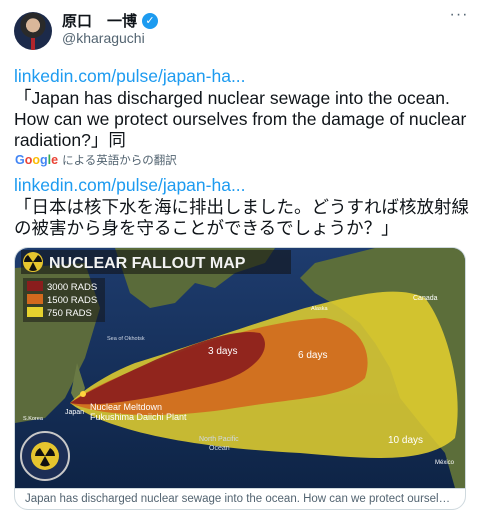 This screenshot has width=480, height=510. I want to click on label-pacific-2: Ocean, so click(219, 448).